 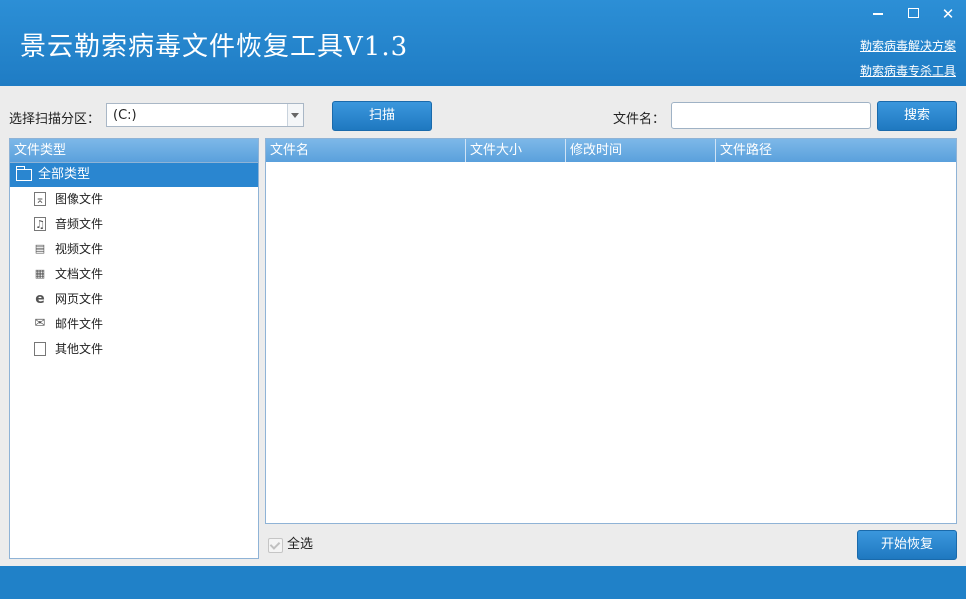 What do you see at coordinates (125, 115) in the screenshot?
I see `partition-value: (C:)` at bounding box center [125, 115].